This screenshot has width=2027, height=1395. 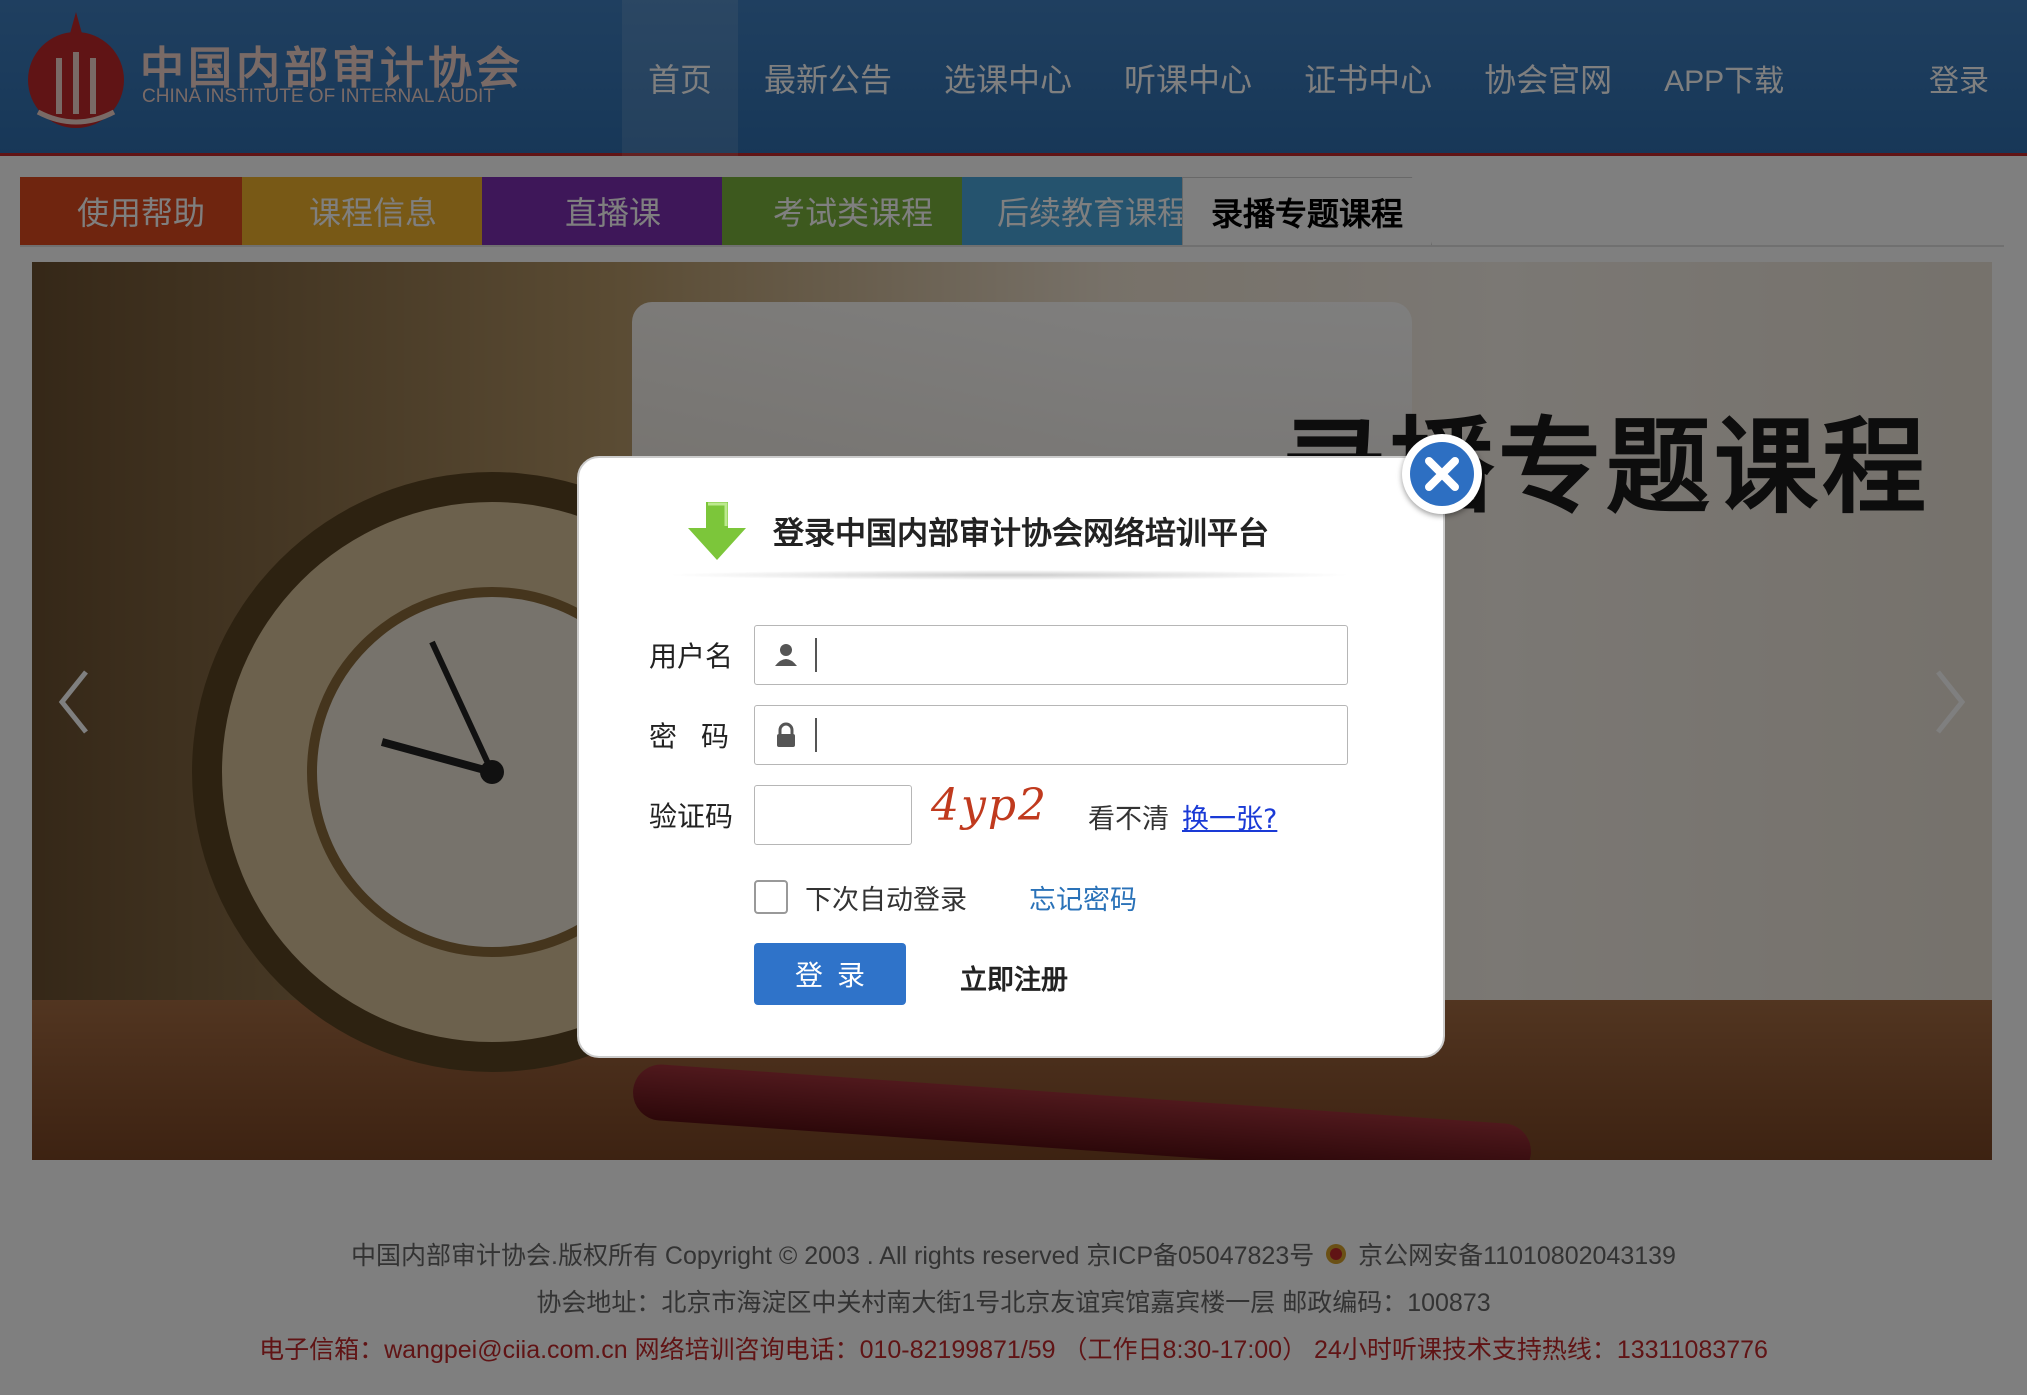 I want to click on captcha-image: 4yp2, so click(x=995, y=810).